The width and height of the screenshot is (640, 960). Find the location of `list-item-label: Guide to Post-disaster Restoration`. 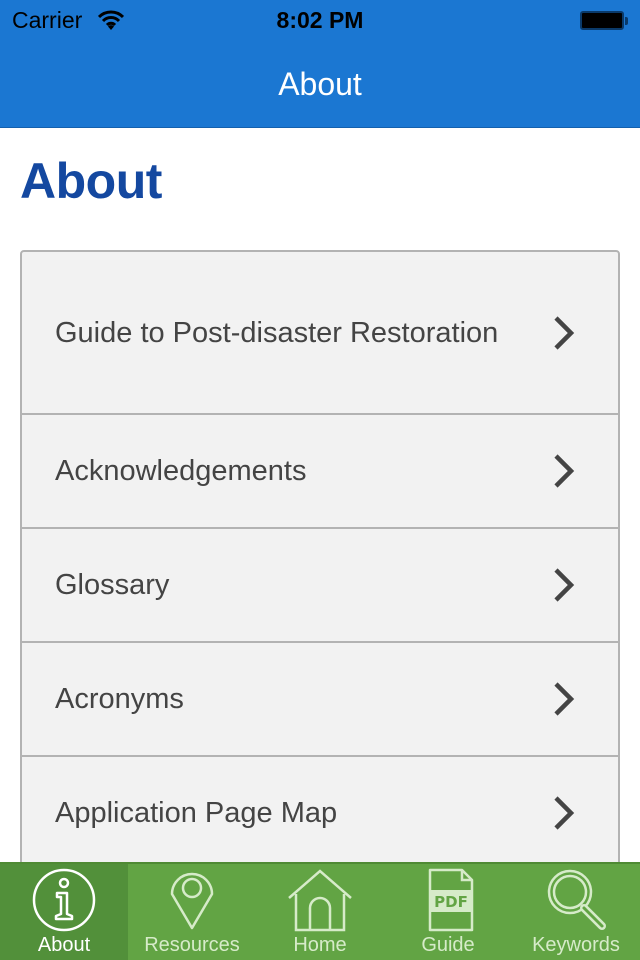

list-item-label: Guide to Post-disaster Restoration is located at coordinates (277, 332).